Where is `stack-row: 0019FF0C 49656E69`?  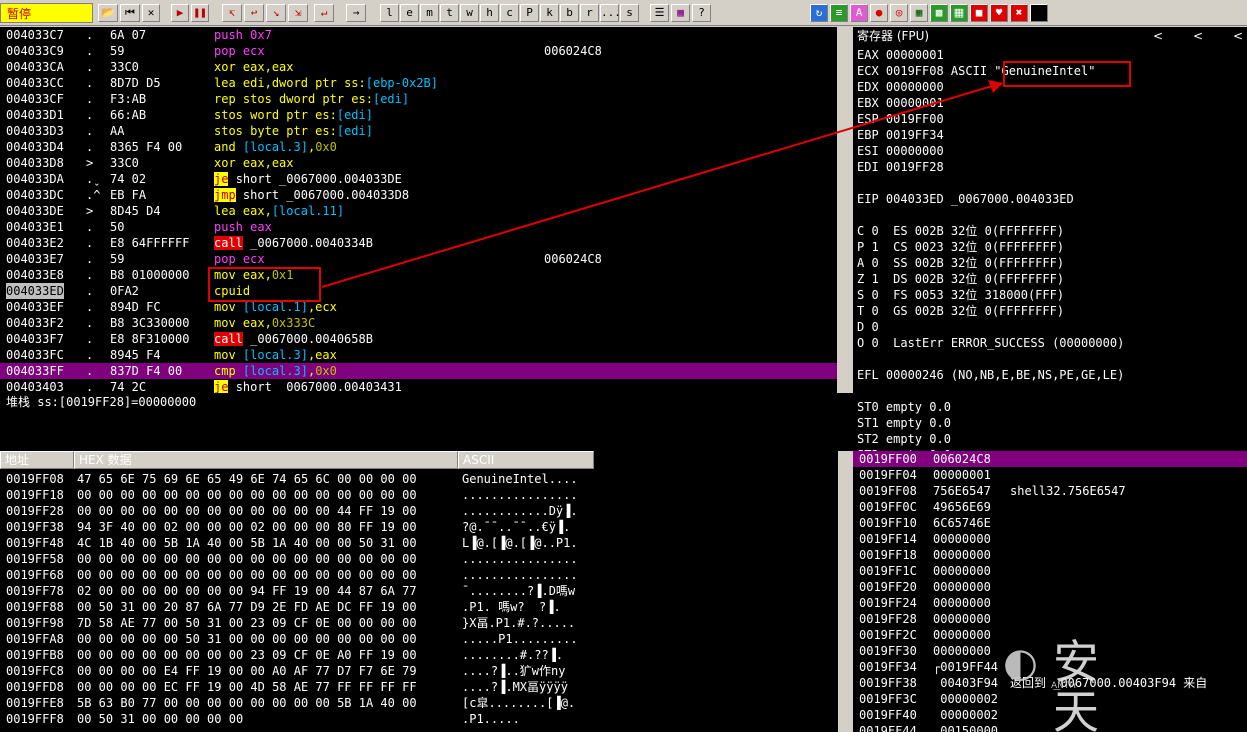 stack-row: 0019FF0C 49656E69 is located at coordinates (1050, 507).